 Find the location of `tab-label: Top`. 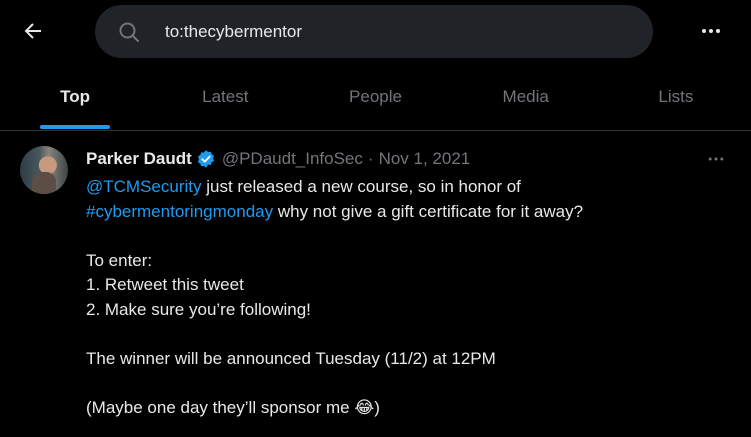

tab-label: Top is located at coordinates (75, 96).